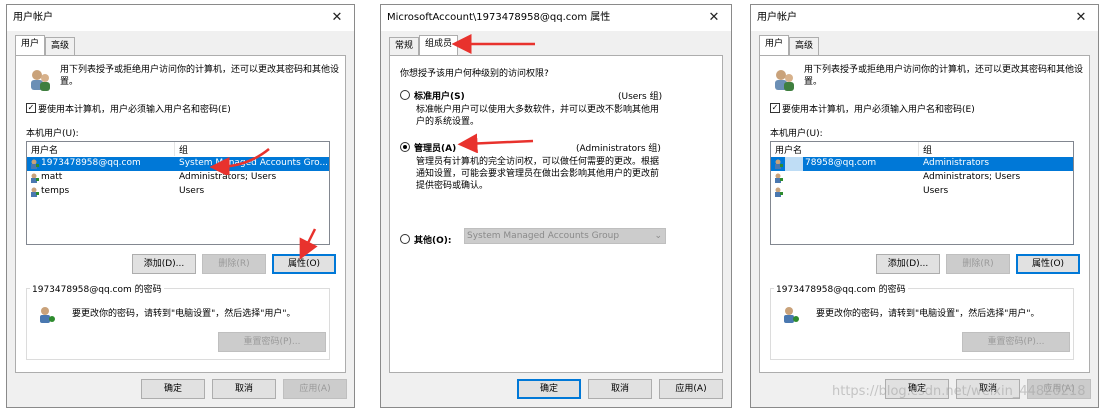 Image resolution: width=1112 pixels, height=413 pixels. What do you see at coordinates (658, 236) in the screenshot?
I see `chevron-down-icon: ⌄` at bounding box center [658, 236].